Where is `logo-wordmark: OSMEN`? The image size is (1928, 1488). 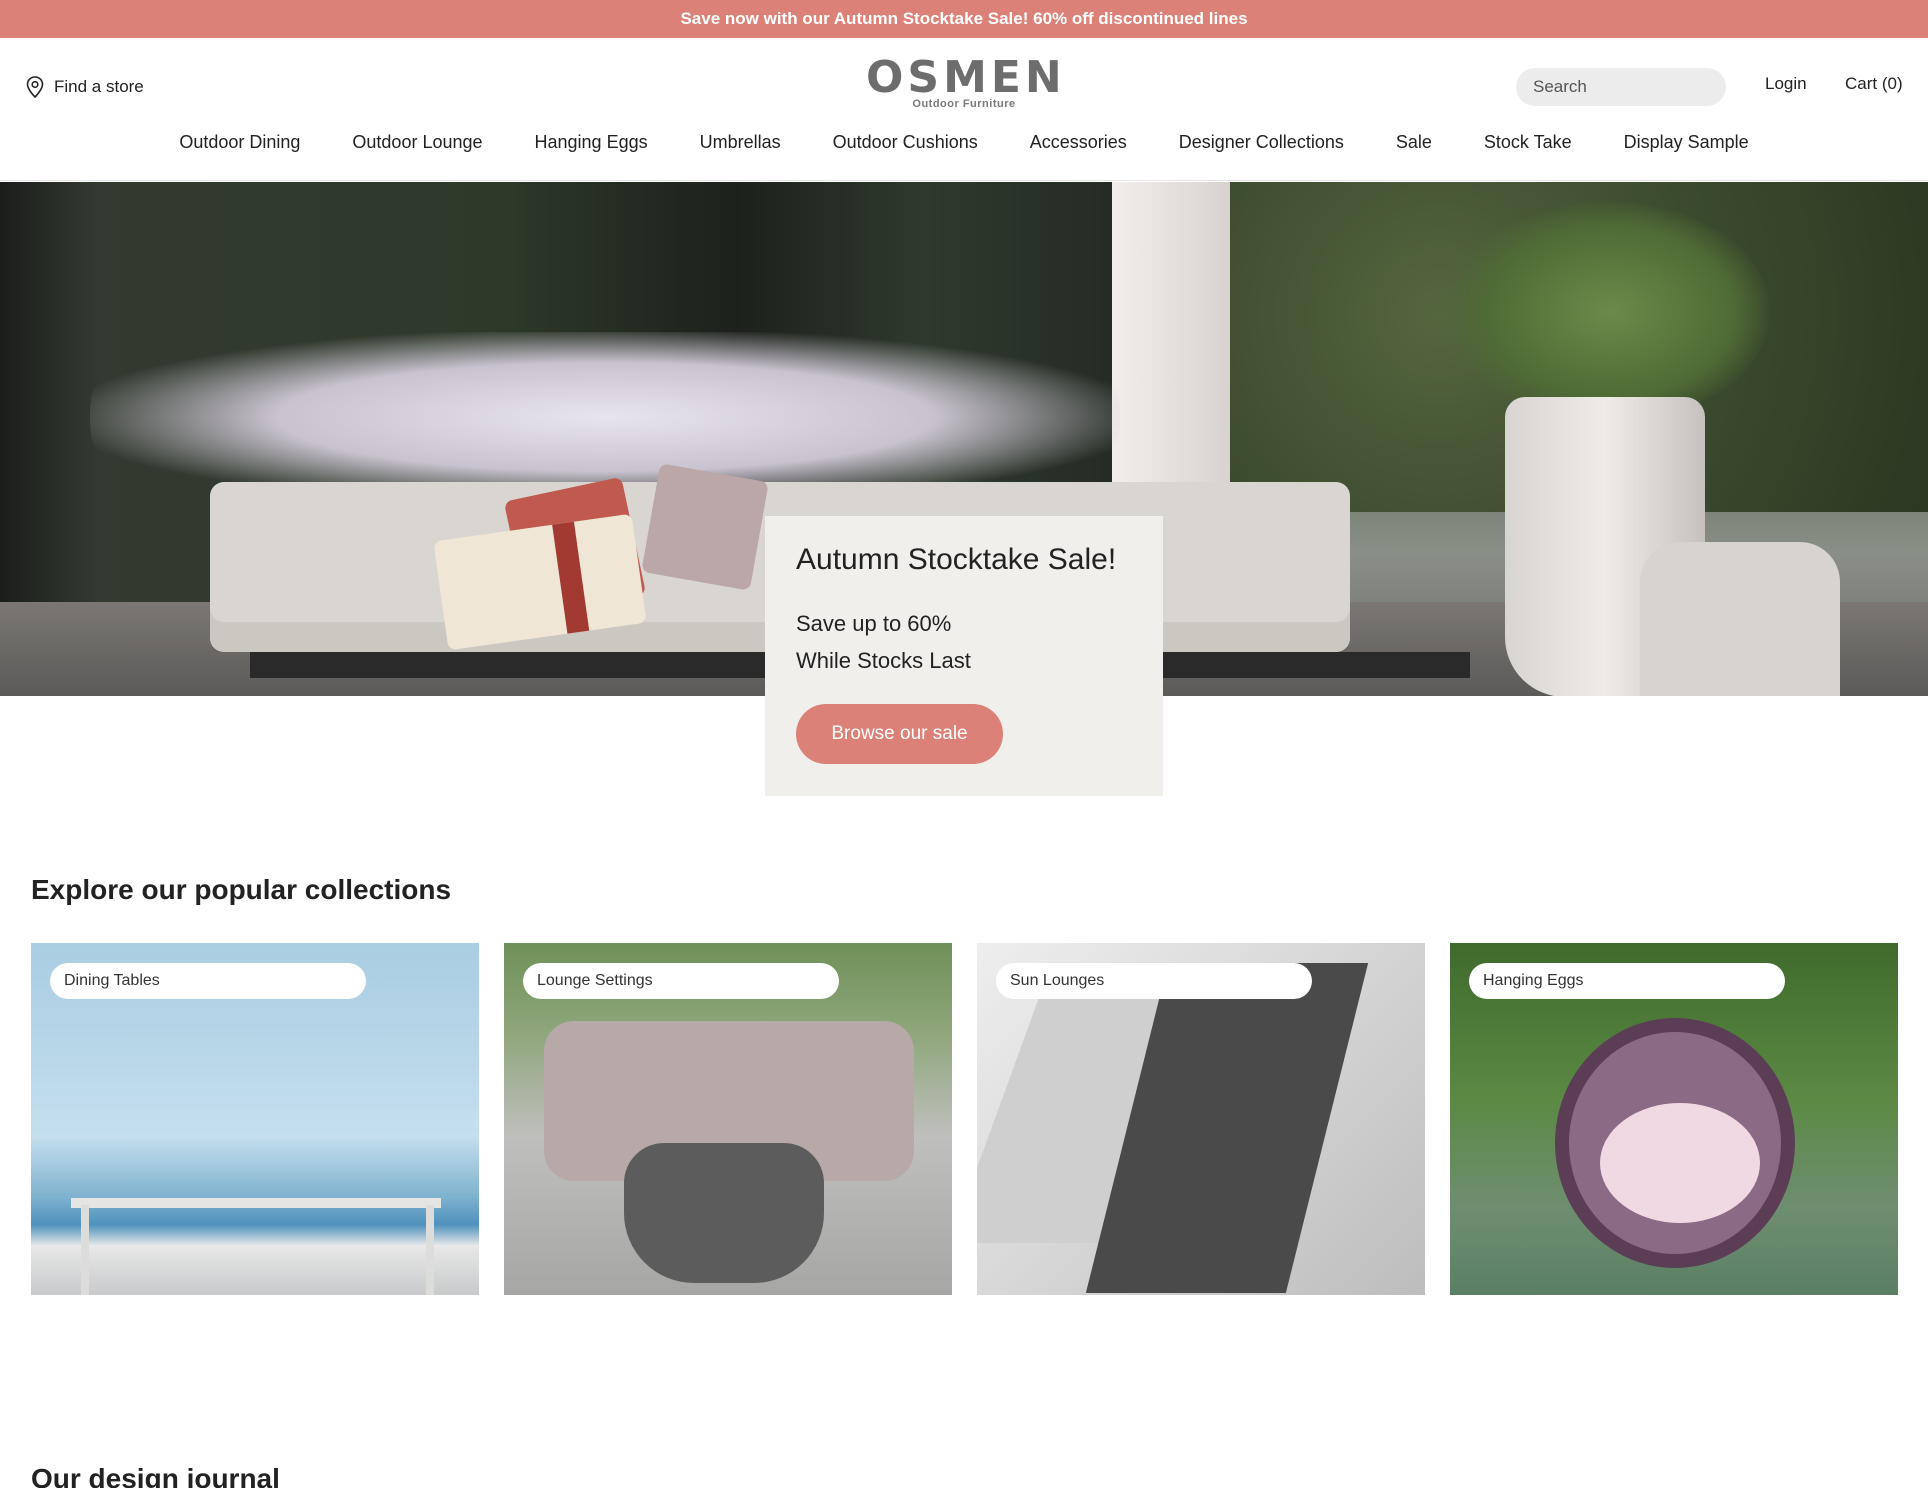
logo-wordmark: OSMEN is located at coordinates (966, 77).